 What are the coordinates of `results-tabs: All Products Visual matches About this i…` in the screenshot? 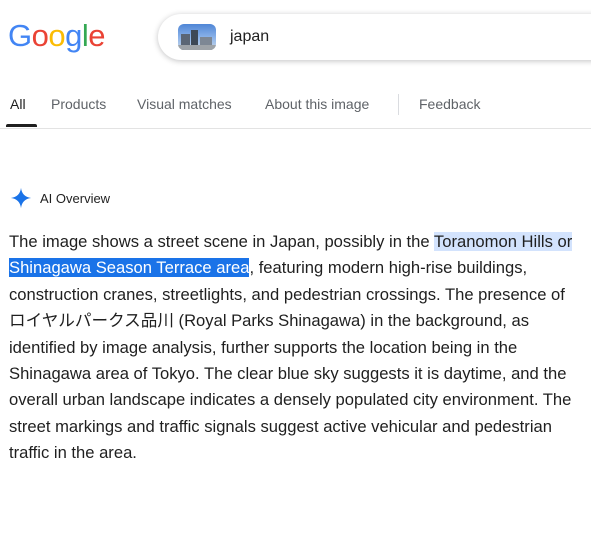 It's located at (295, 106).